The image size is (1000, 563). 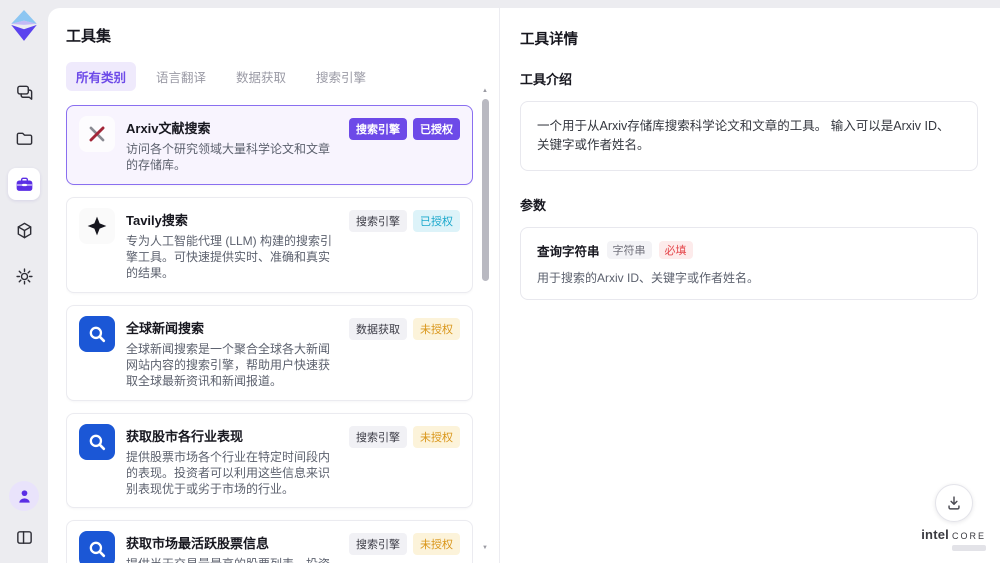 I want to click on sidebar-item-toolbox, so click(x=24, y=184).